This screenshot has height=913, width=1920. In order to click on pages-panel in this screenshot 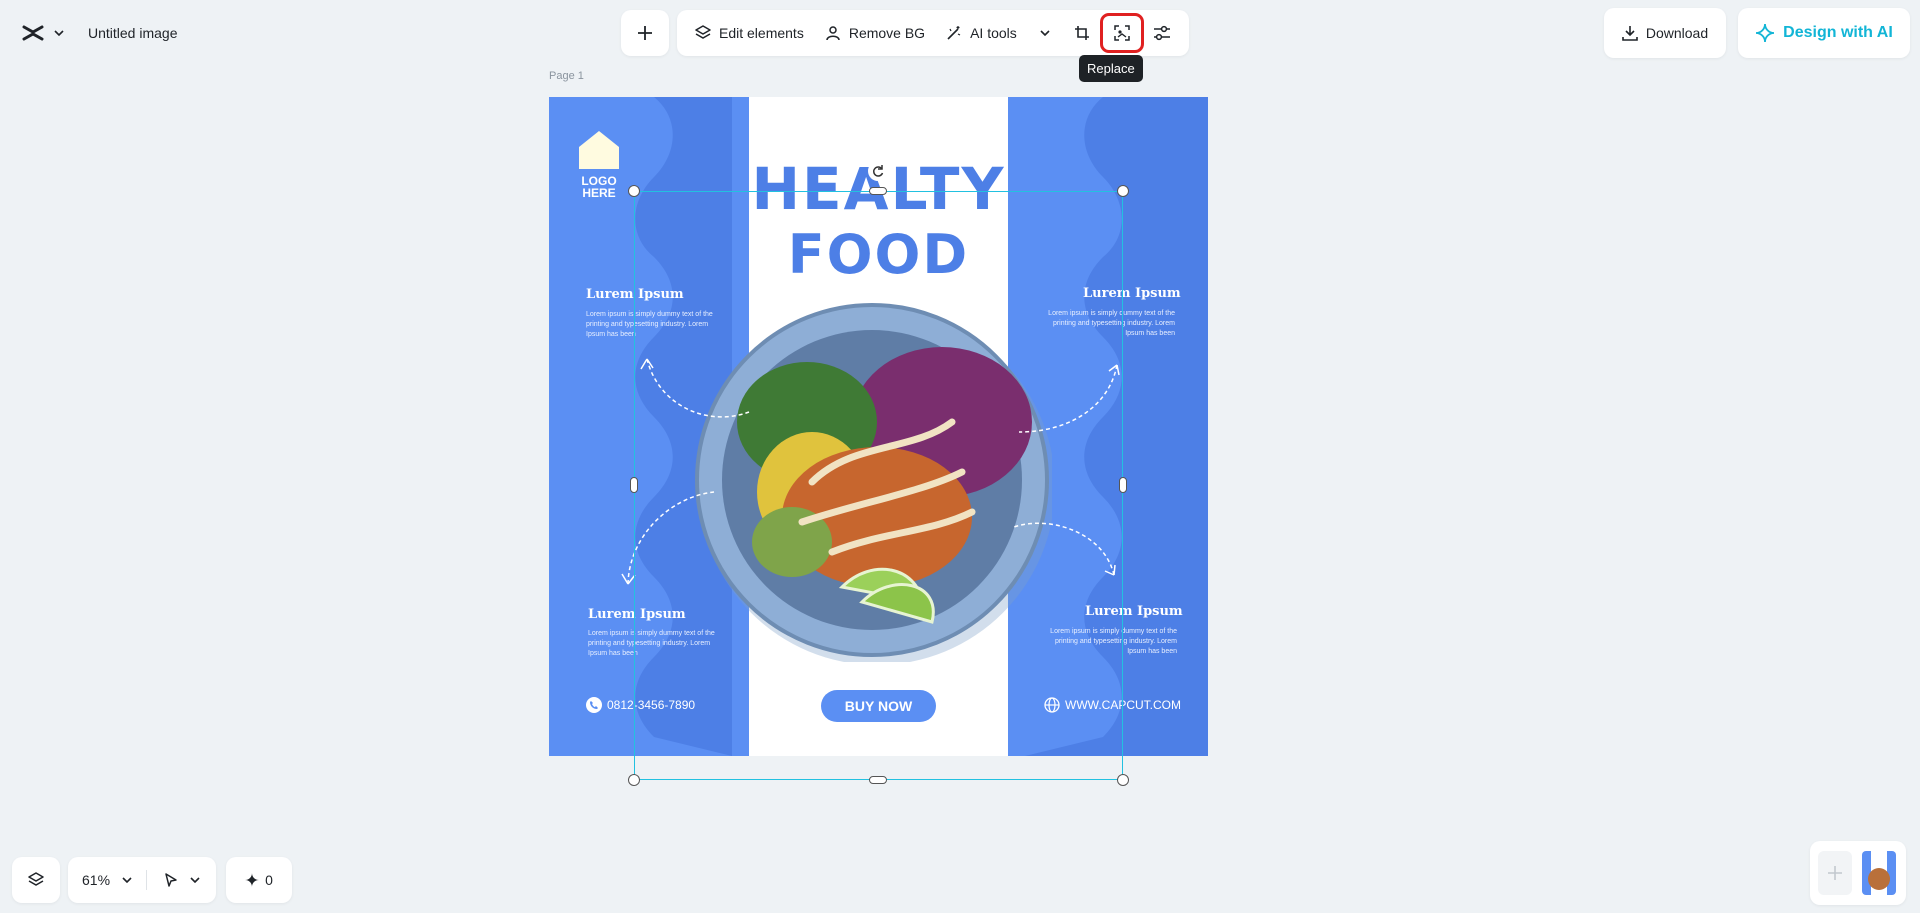, I will do `click(1858, 873)`.